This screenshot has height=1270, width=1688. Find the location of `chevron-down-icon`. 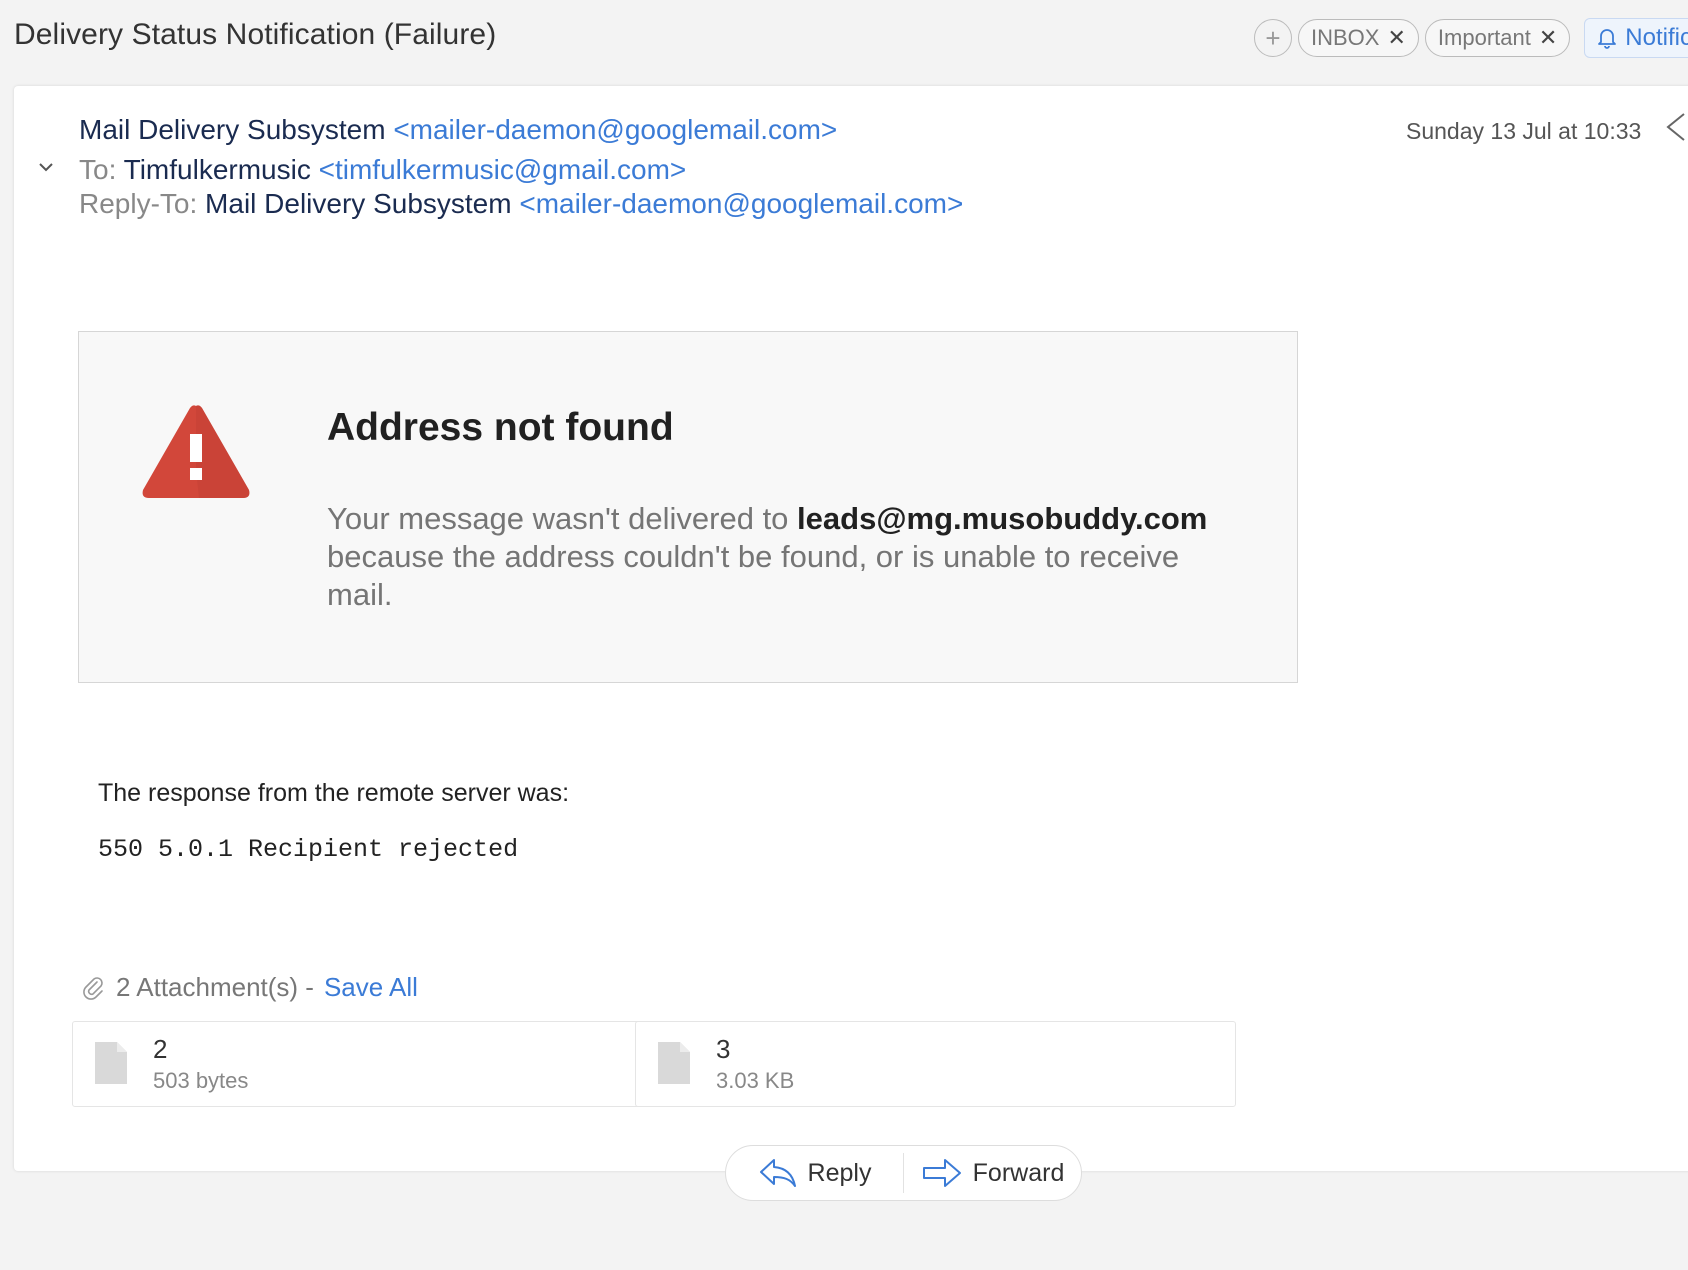

chevron-down-icon is located at coordinates (46, 167).